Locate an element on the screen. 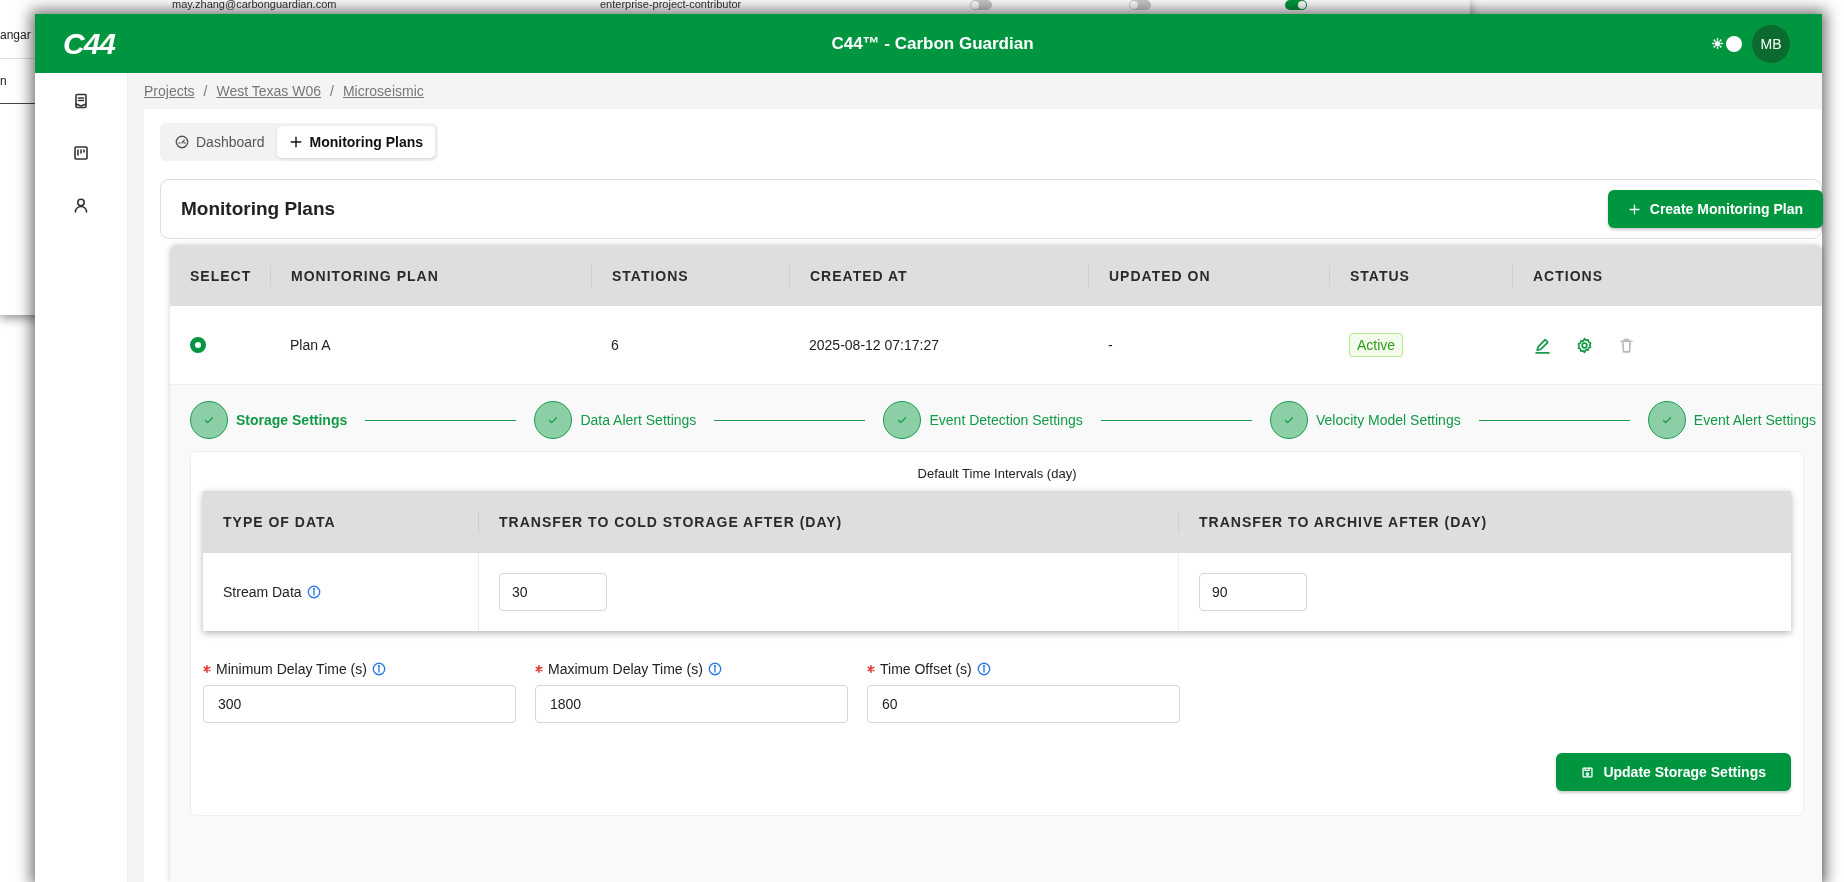  board-icon is located at coordinates (81, 153).